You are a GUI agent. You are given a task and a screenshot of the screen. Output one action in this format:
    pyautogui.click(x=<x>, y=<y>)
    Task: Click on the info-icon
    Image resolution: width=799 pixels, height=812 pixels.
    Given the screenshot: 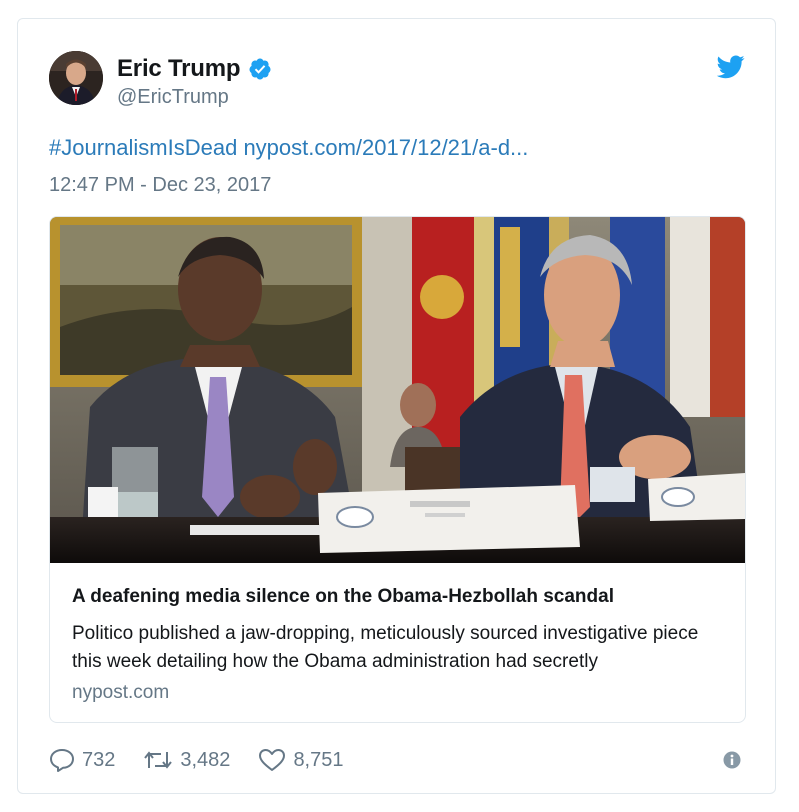 What is the action you would take?
    pyautogui.click(x=732, y=760)
    